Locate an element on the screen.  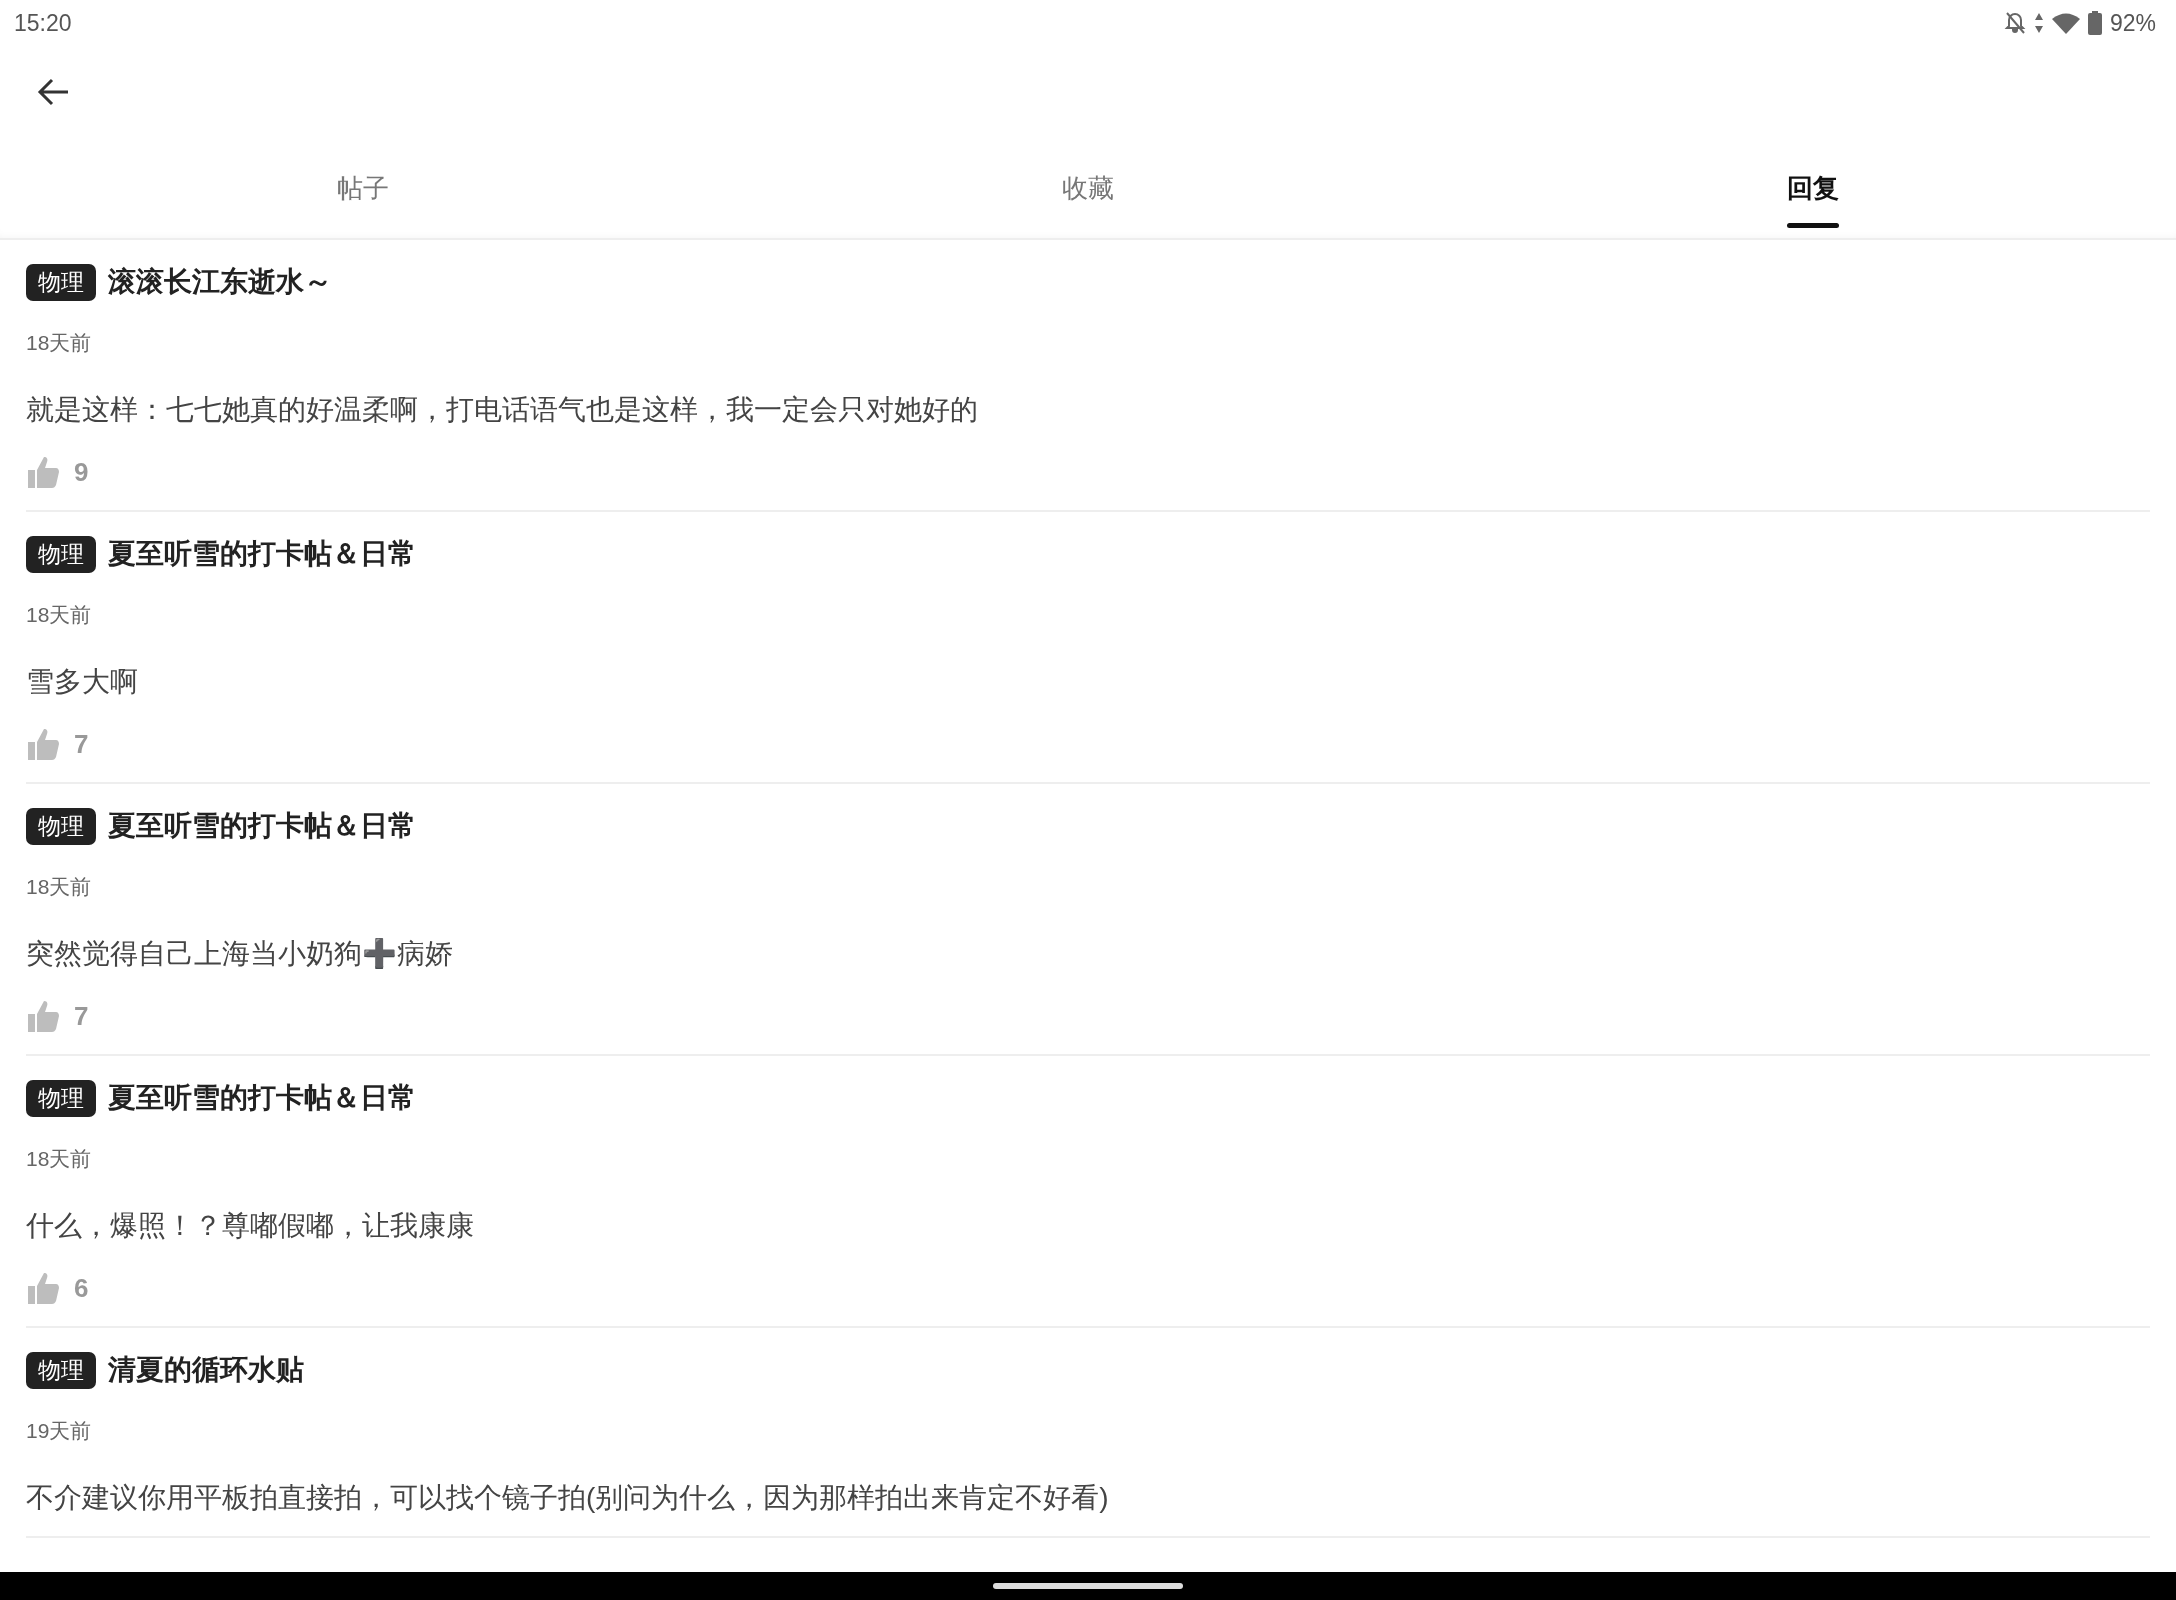
home-handle is located at coordinates (1088, 1586).